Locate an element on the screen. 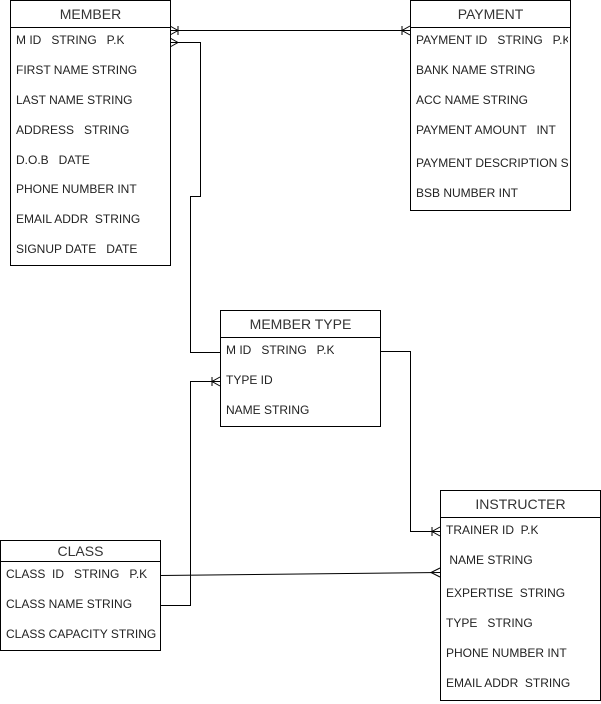  rel-class-membertype is located at coordinates (190, 491).